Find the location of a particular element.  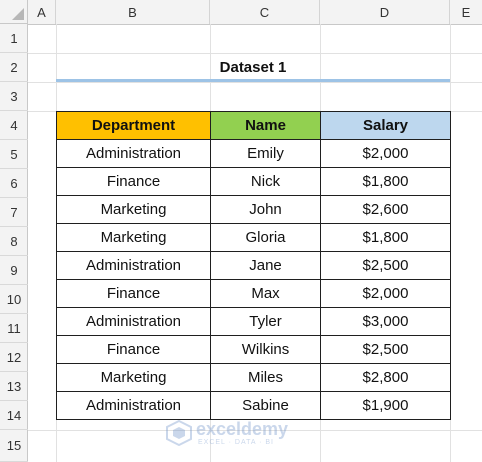

table-row: Administration Emily $2,000 is located at coordinates (253, 153).